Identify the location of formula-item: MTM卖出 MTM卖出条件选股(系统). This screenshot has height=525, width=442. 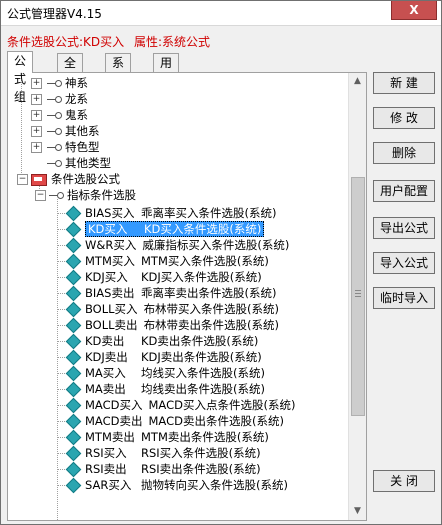
(163, 437).